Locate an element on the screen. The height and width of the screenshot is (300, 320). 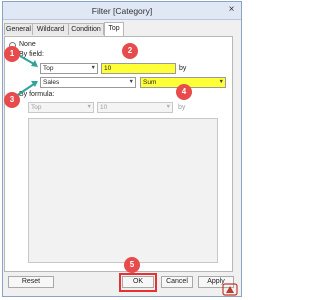
callout-1: 1 is located at coordinates (12, 54).